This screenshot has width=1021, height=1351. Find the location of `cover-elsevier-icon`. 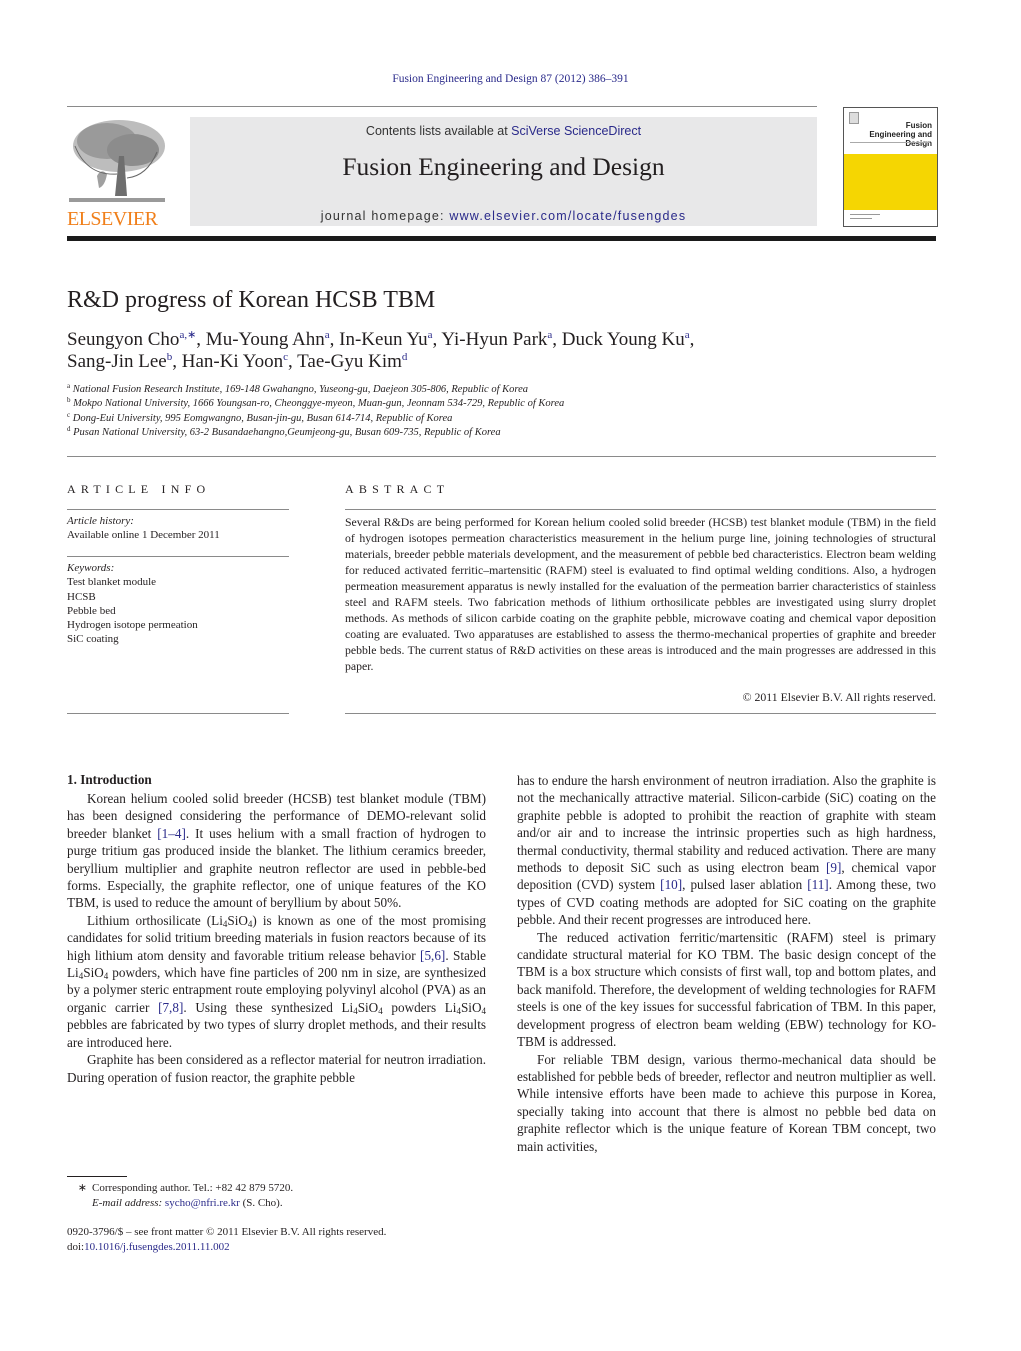

cover-elsevier-icon is located at coordinates (854, 118).